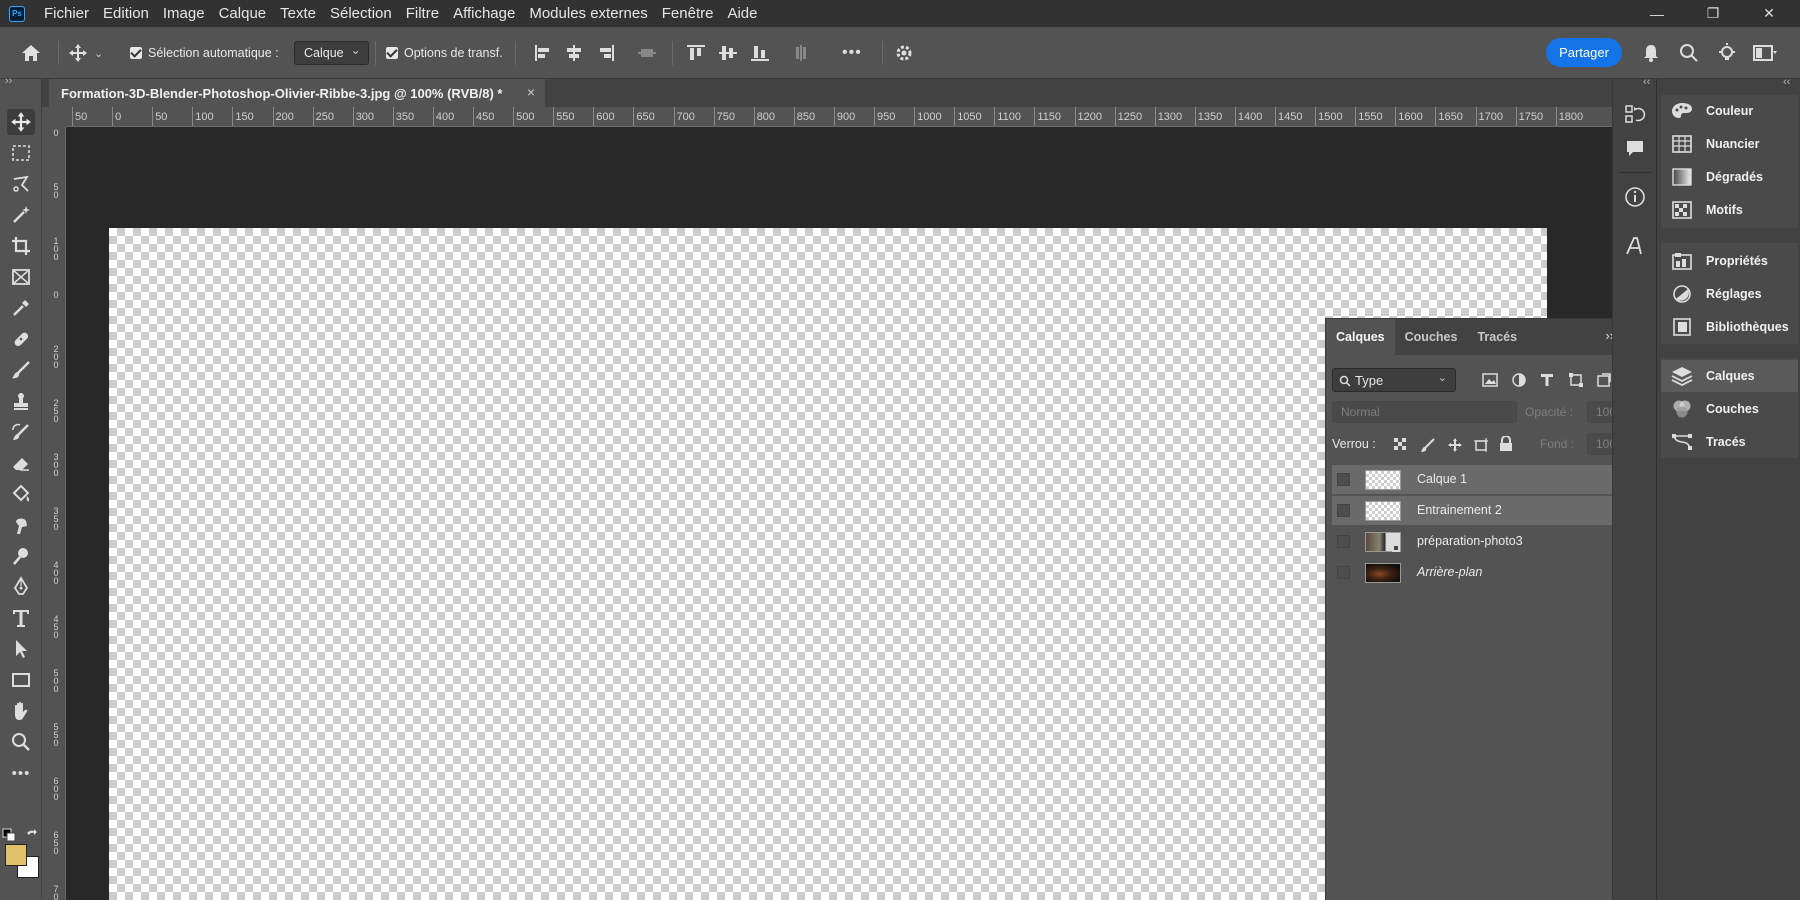  What do you see at coordinates (1547, 380) in the screenshot?
I see `filter-type-icon` at bounding box center [1547, 380].